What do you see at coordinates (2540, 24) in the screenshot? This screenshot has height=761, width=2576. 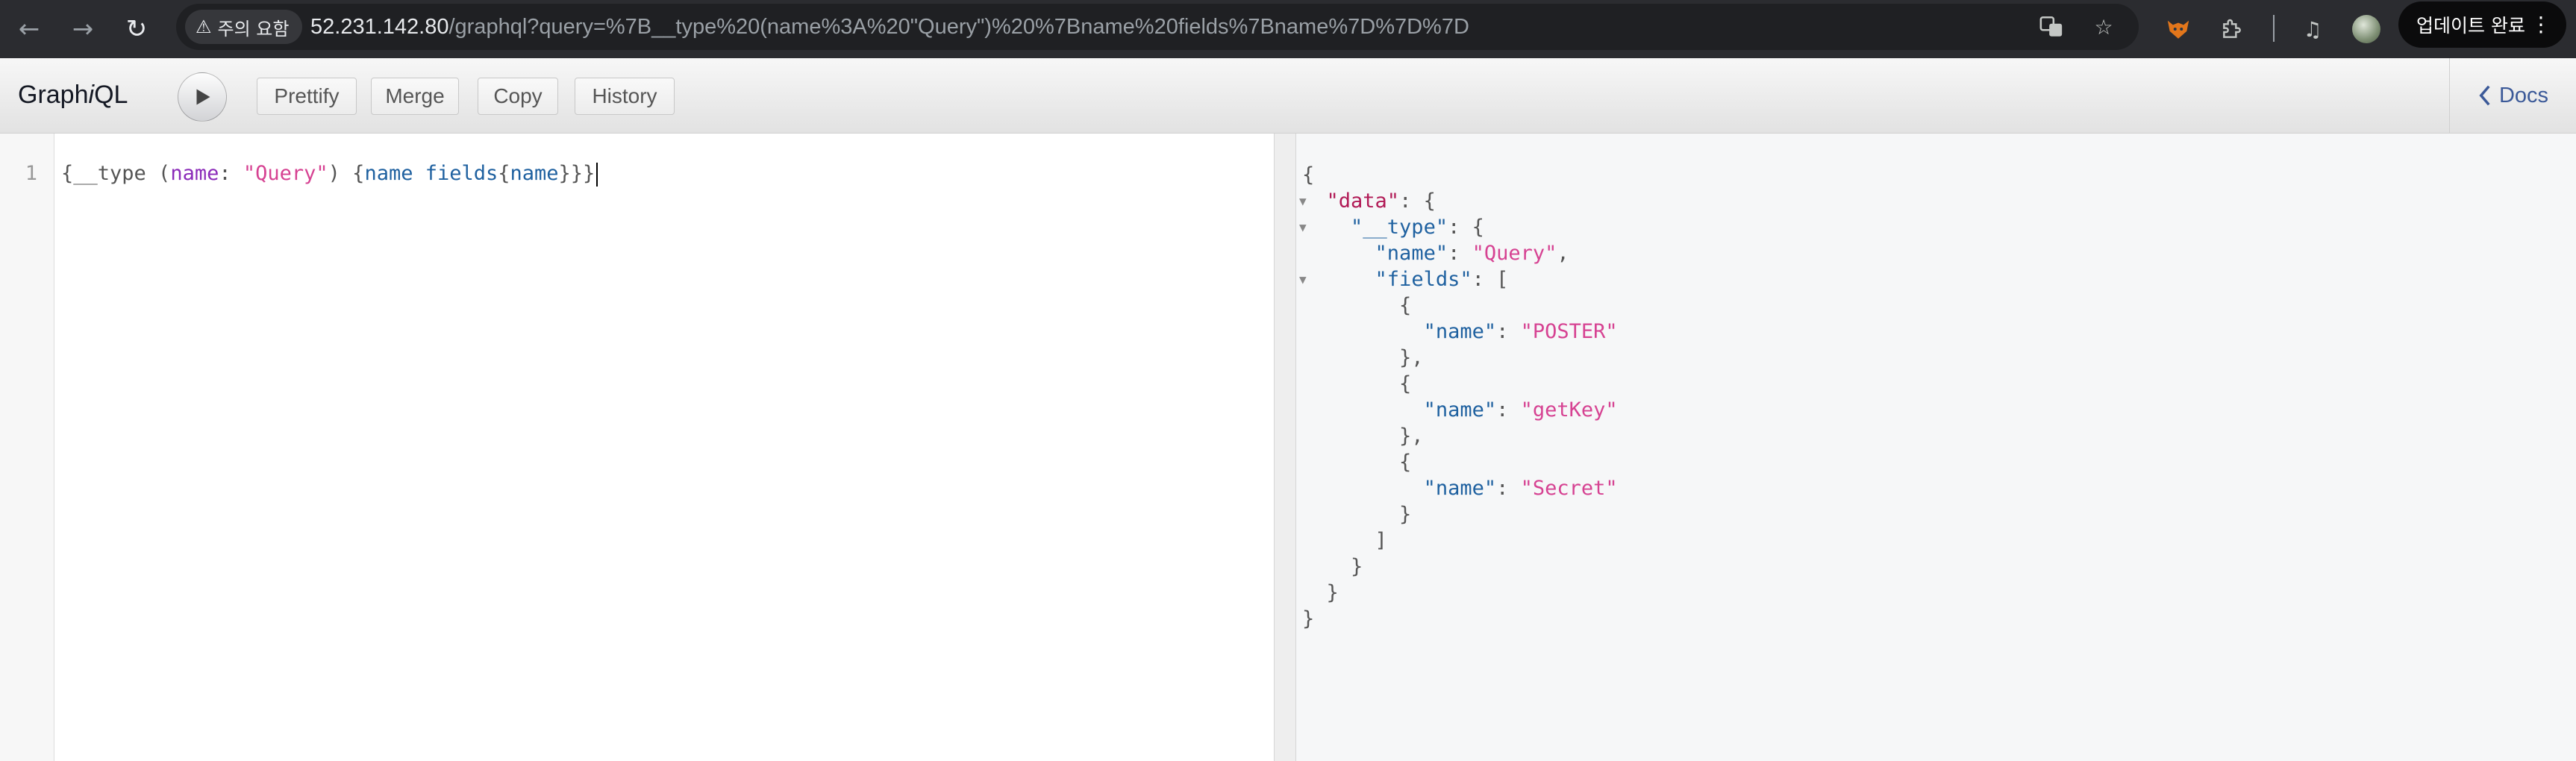 I see `browser-menu-icon: ⋮` at bounding box center [2540, 24].